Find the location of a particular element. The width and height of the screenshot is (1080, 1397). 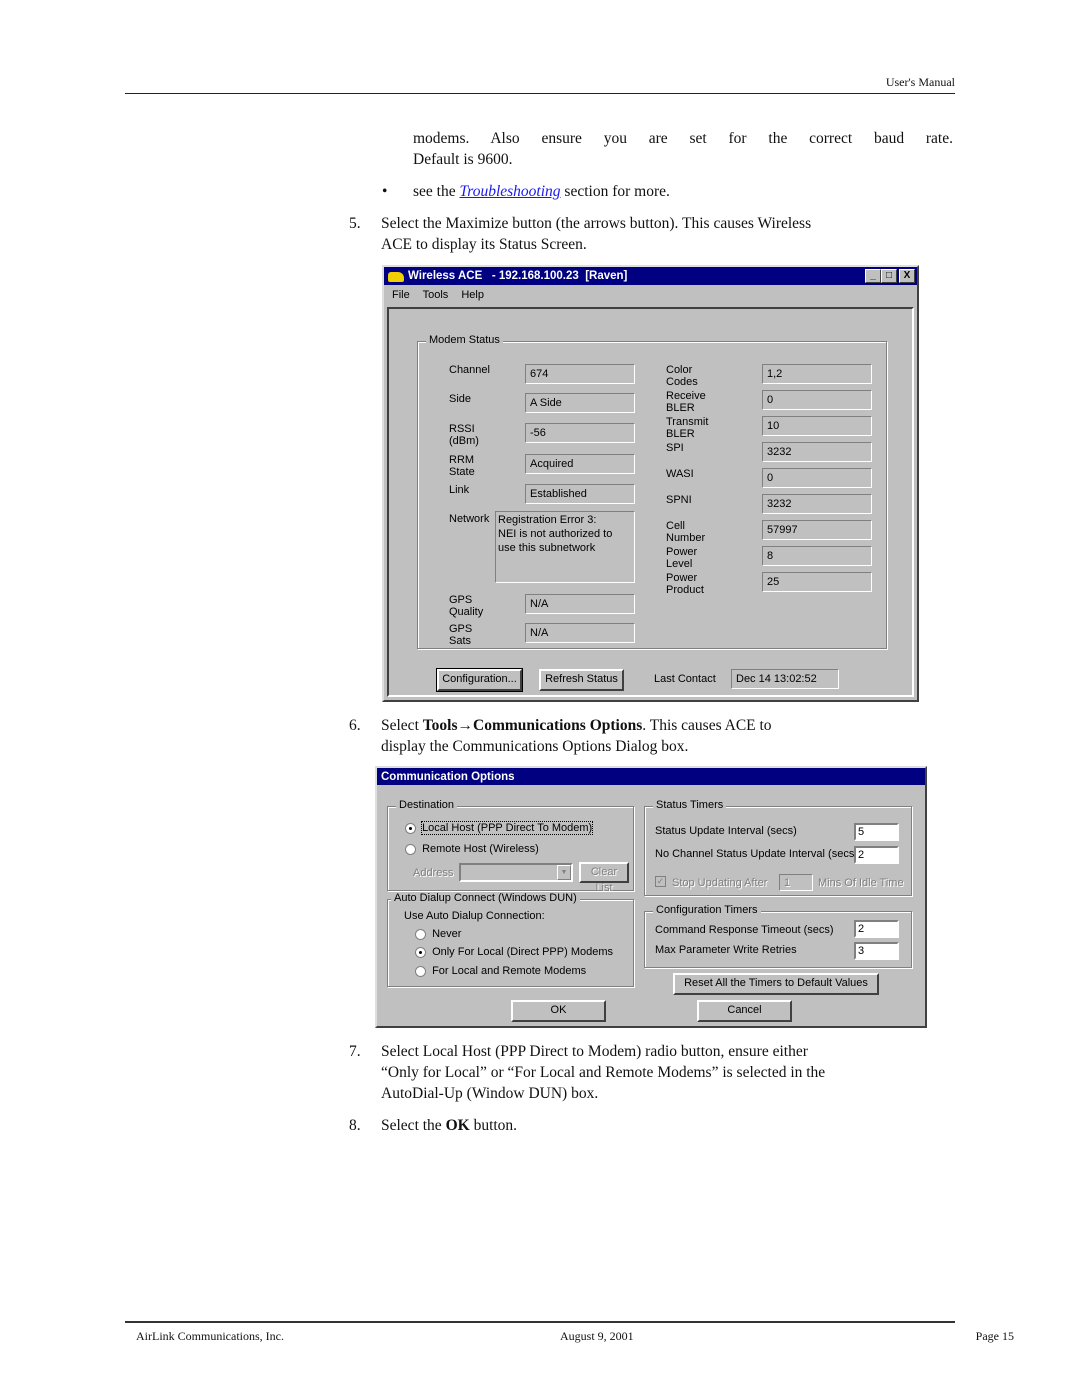

remote-host-label: Remote Host (Wireless) is located at coordinates (480, 849).